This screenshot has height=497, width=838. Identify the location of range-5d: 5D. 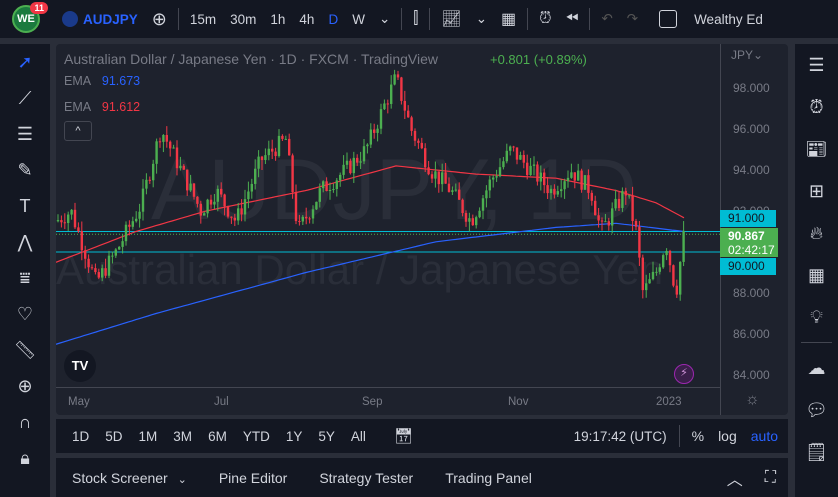
(113, 436).